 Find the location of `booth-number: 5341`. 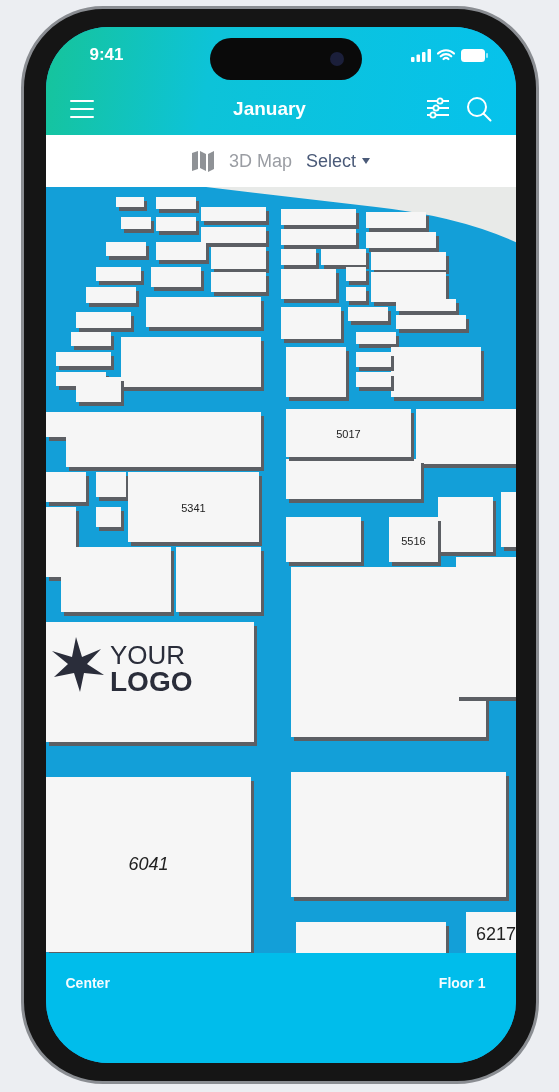

booth-number: 5341 is located at coordinates (193, 508).